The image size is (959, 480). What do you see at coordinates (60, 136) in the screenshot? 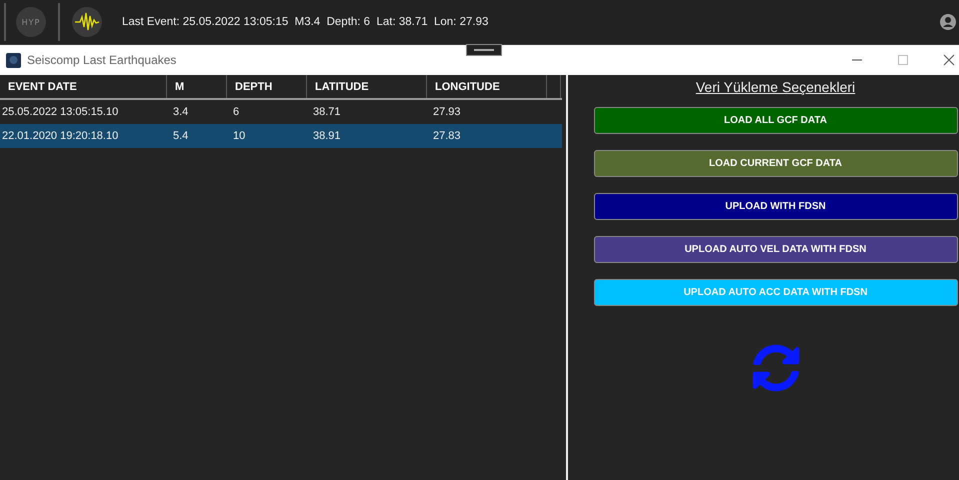
I see `table-cell-text: 22.01.2020 19:20:18.10` at bounding box center [60, 136].